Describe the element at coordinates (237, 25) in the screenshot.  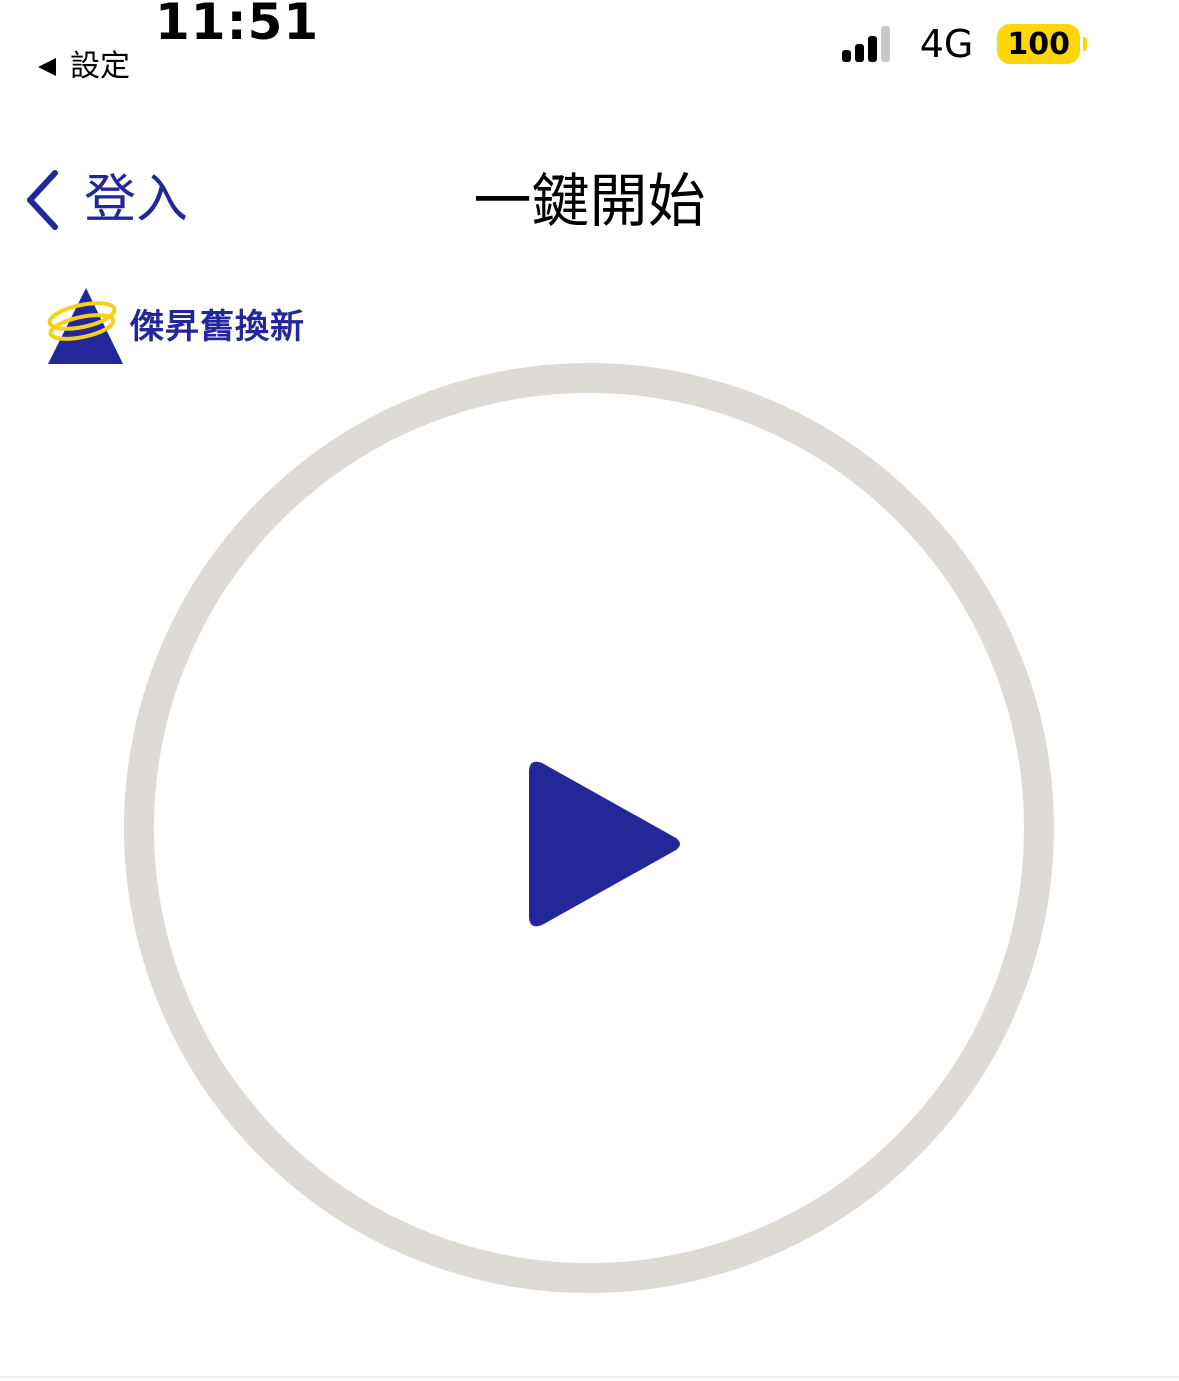
I see `status-time: 11:51` at that location.